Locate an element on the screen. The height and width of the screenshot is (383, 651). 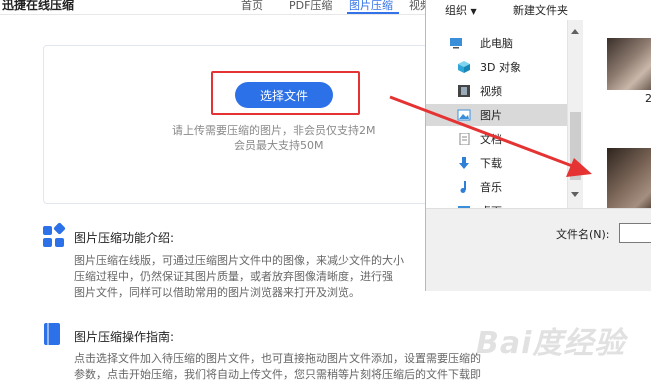
nav-item-pictures: 图片 is located at coordinates (496, 115).